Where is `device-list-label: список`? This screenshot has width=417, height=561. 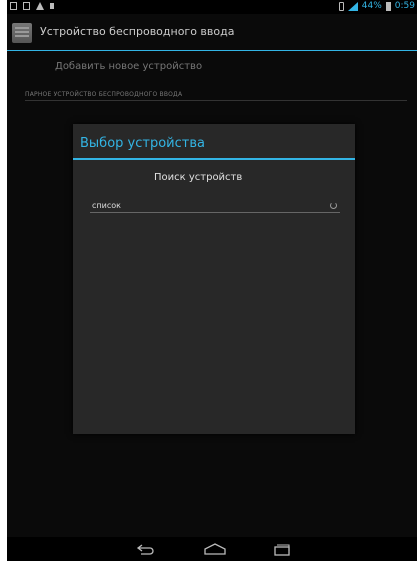
device-list-label: список is located at coordinates (106, 205).